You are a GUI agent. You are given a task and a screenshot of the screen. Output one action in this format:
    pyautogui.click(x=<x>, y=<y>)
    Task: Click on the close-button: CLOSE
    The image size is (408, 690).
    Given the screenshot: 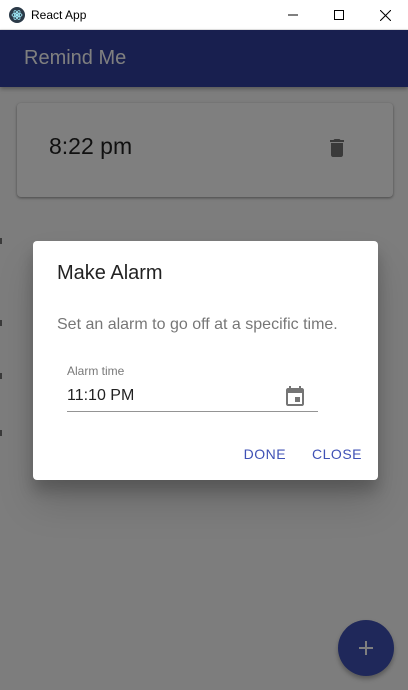 What is the action you would take?
    pyautogui.click(x=337, y=454)
    